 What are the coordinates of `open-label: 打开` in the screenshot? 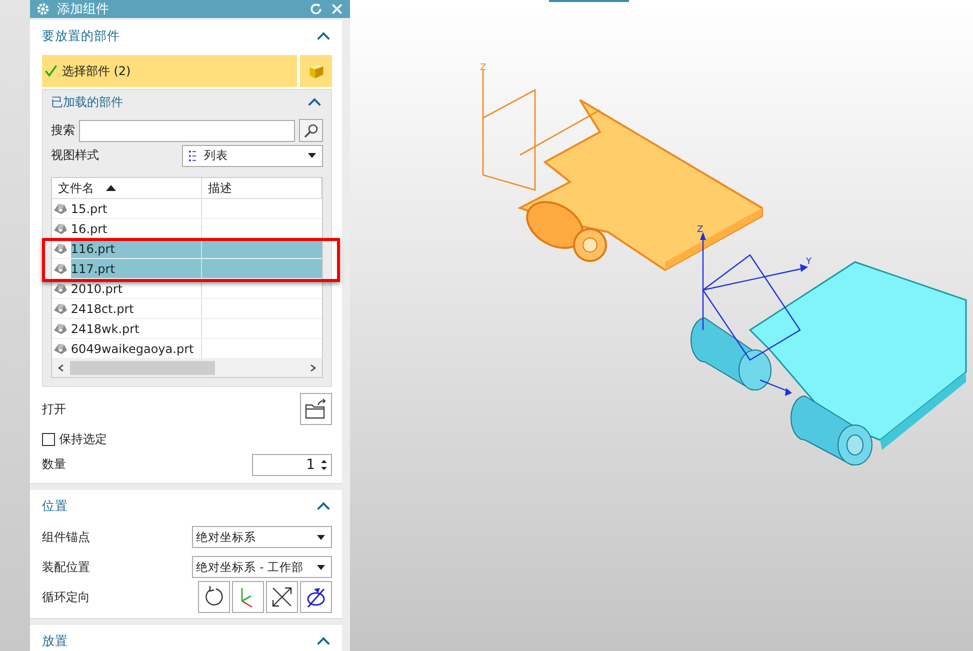 It's located at (54, 409).